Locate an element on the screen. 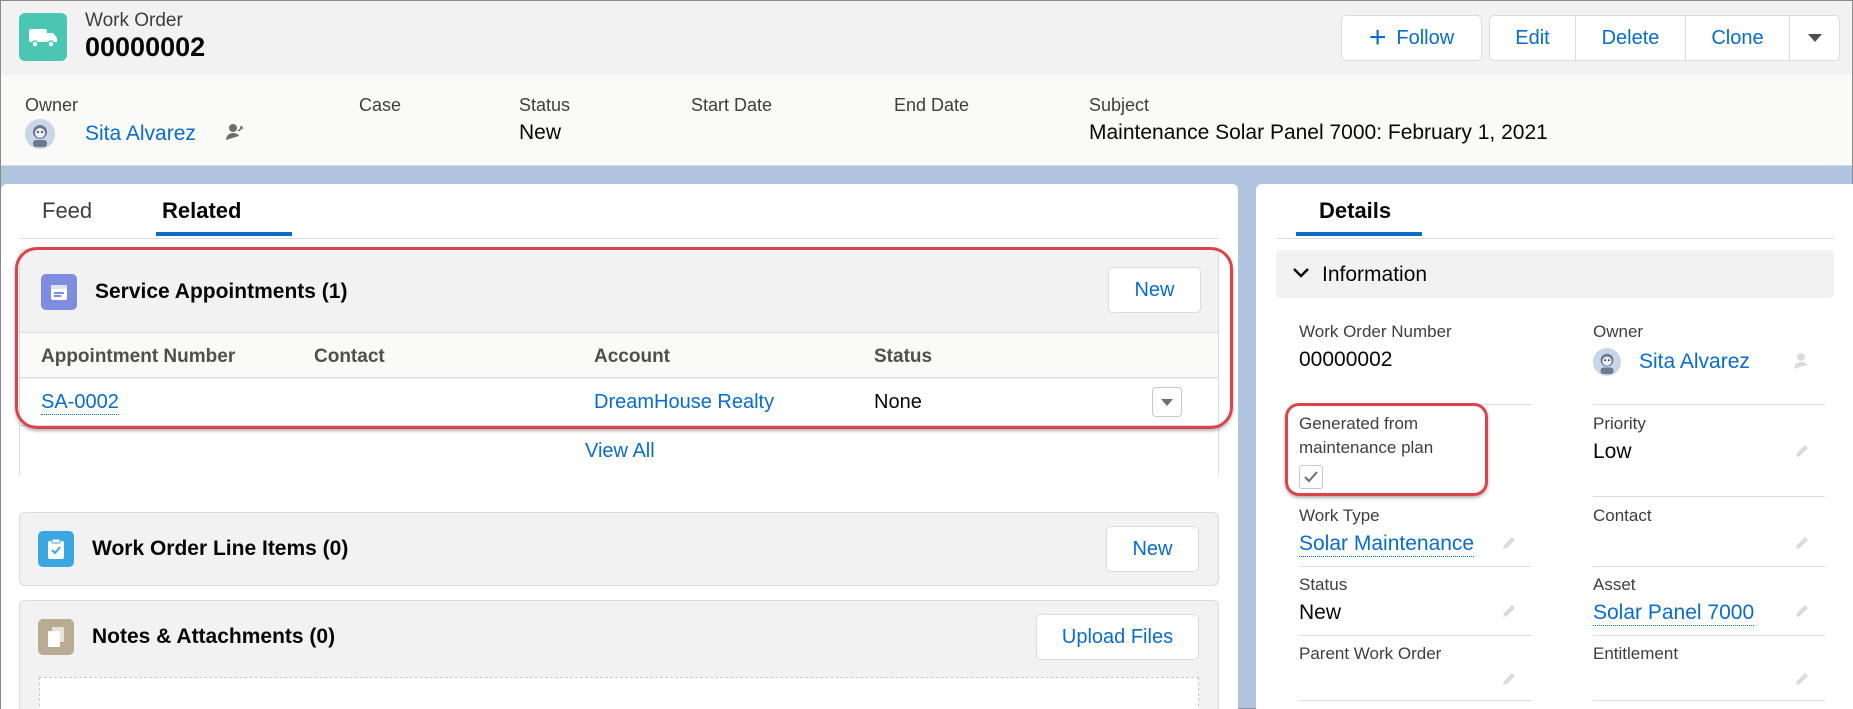 Image resolution: width=1853 pixels, height=709 pixels. record-title: 00000002 is located at coordinates (145, 47).